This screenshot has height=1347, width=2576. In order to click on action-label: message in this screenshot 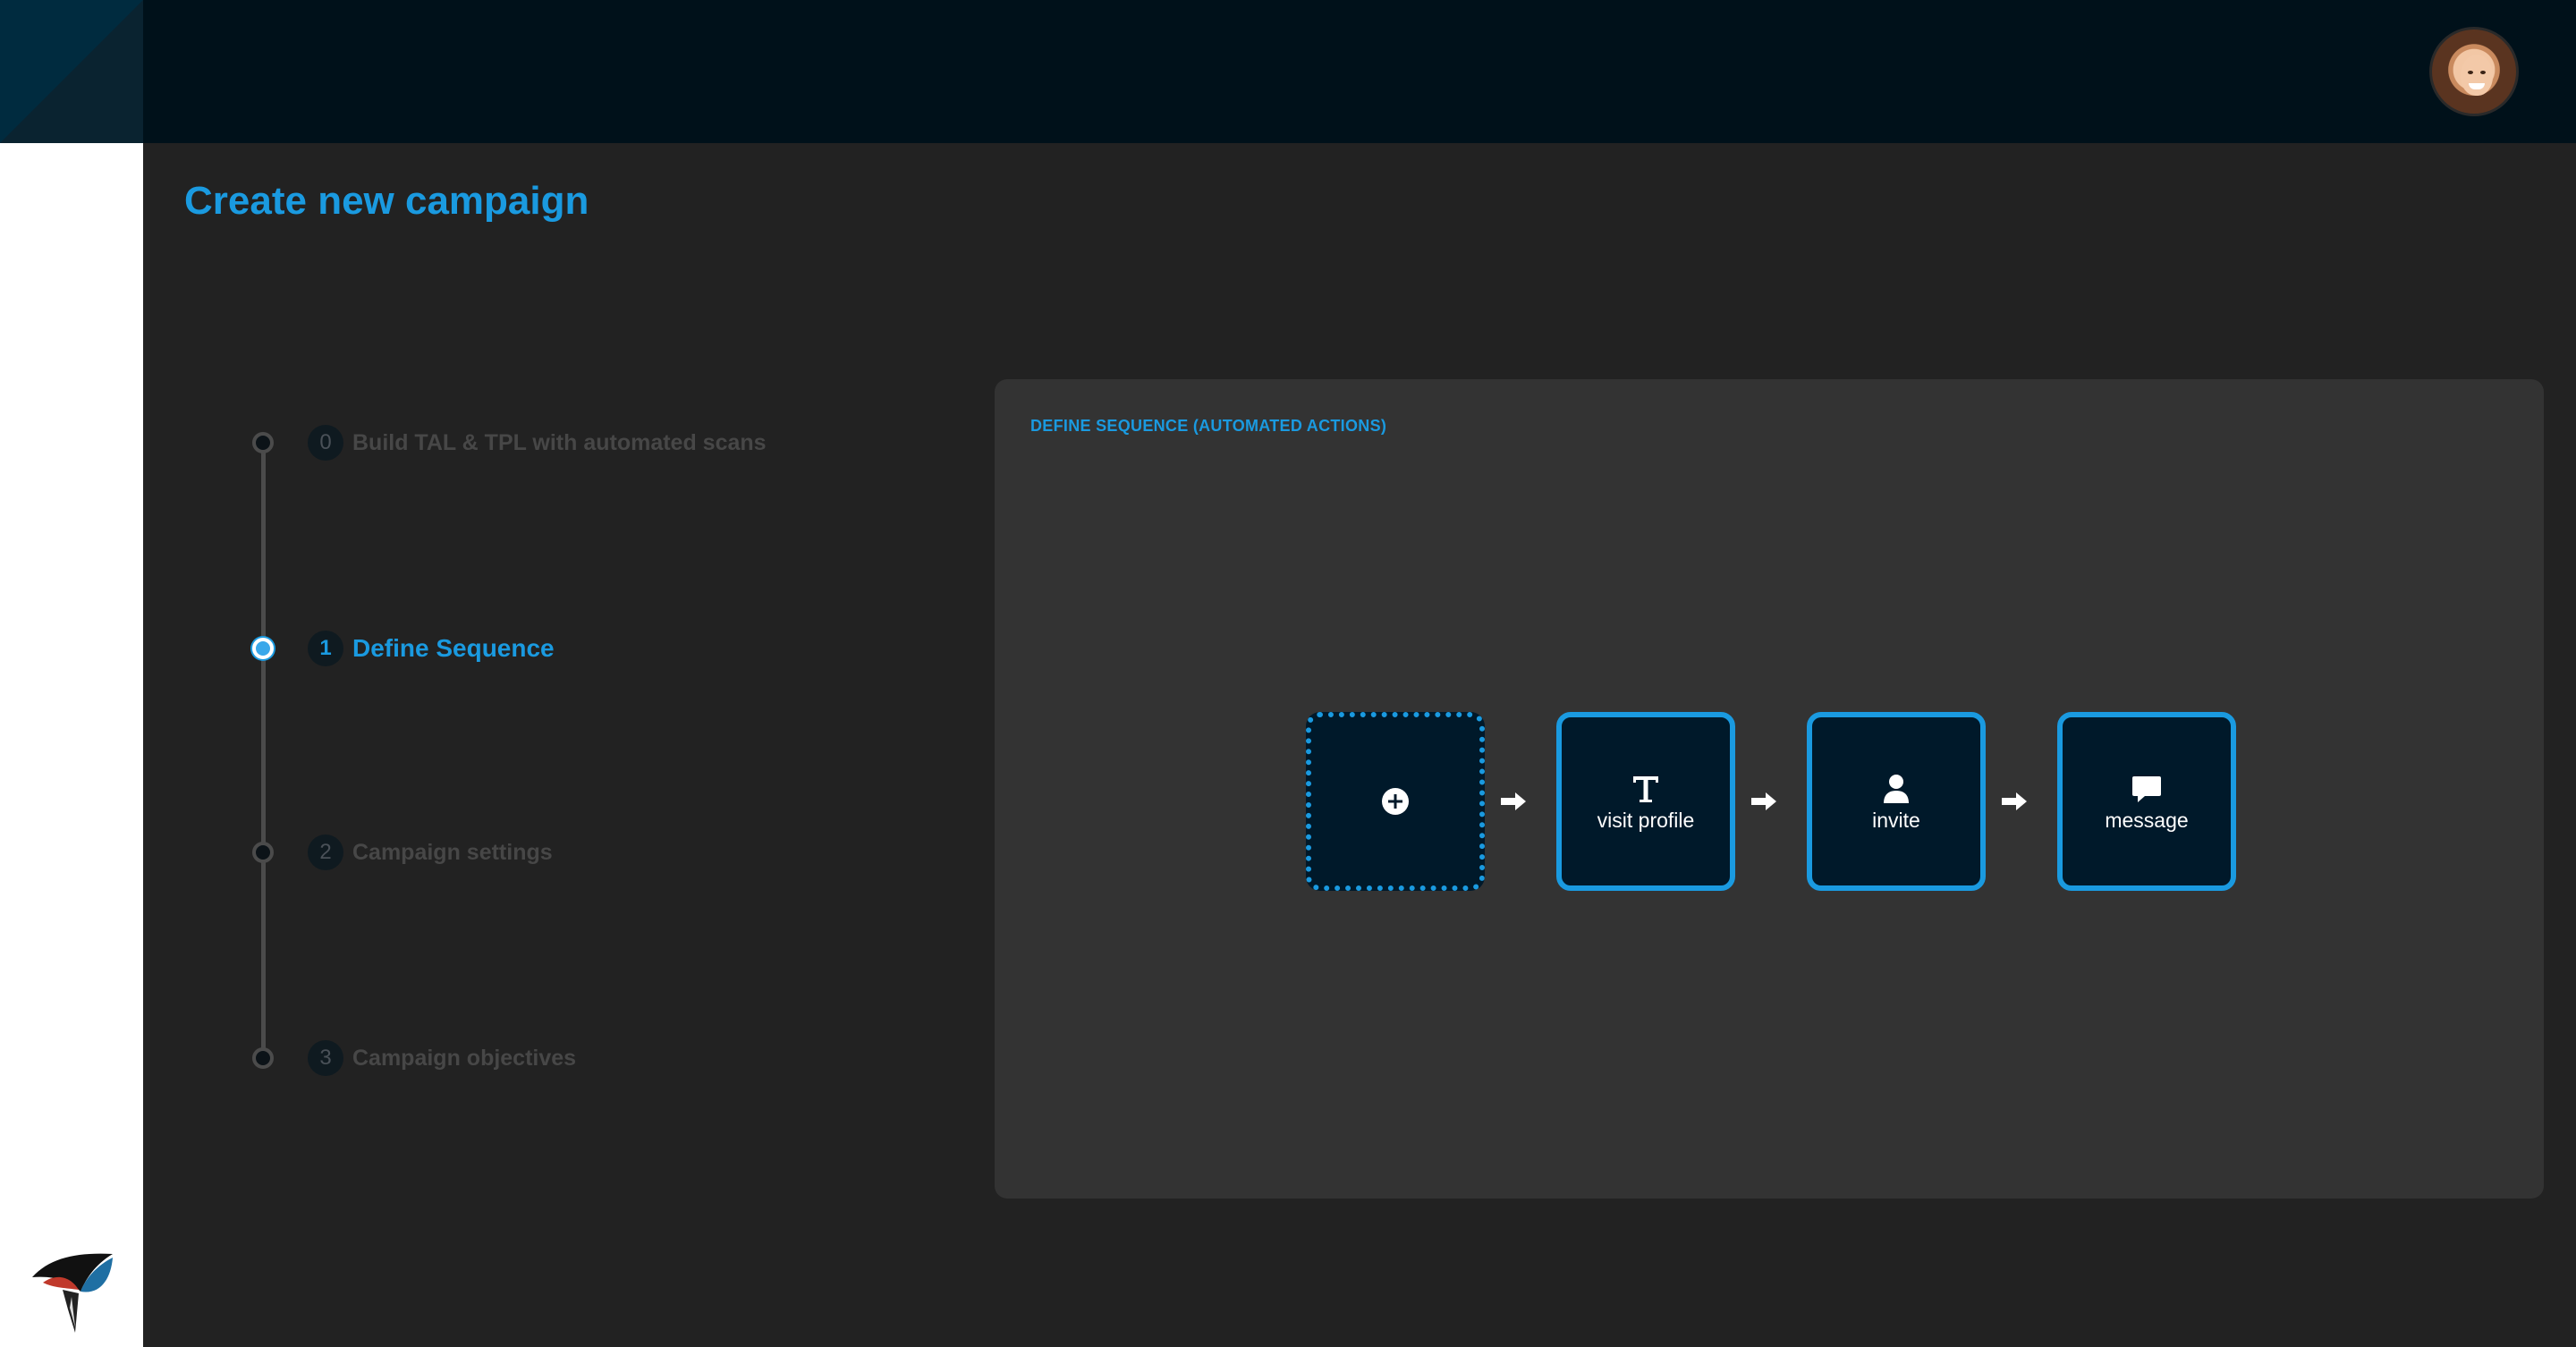, I will do `click(2147, 820)`.